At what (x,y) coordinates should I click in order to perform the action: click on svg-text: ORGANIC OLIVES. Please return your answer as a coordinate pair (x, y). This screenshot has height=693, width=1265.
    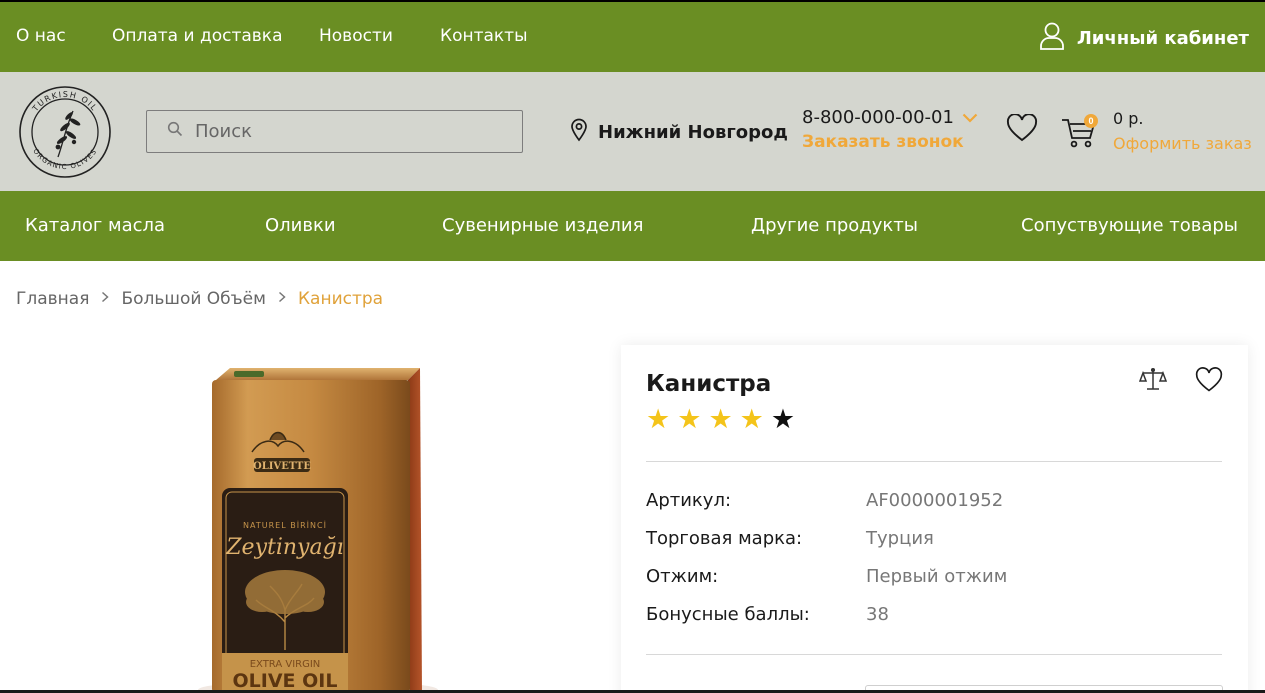
    Looking at the image, I should click on (64, 159).